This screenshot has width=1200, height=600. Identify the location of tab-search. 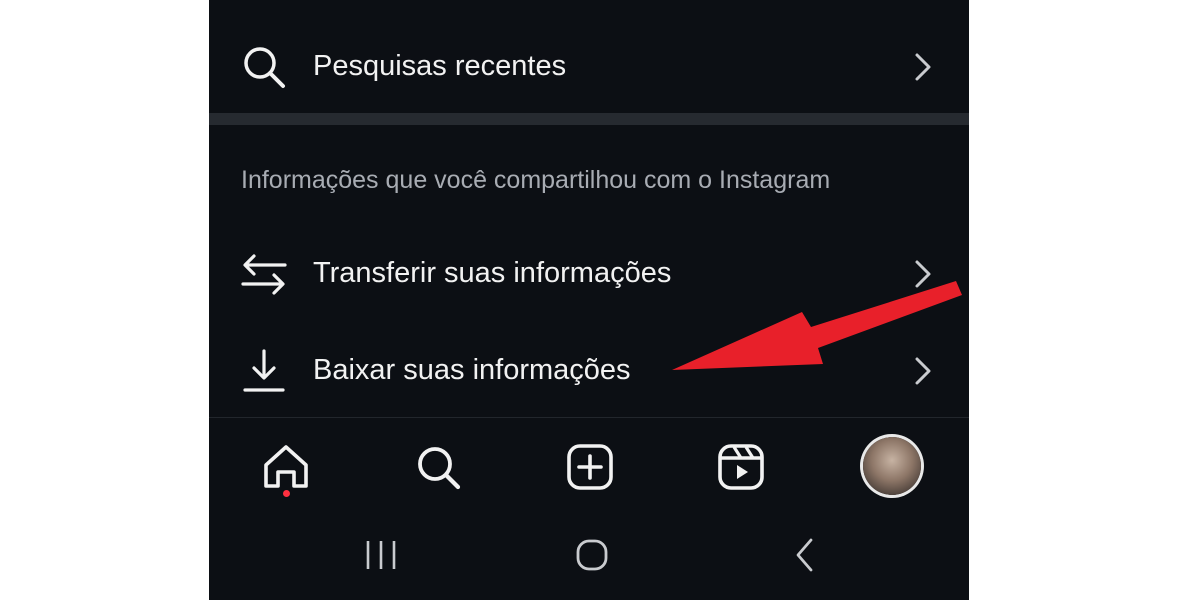
(438, 467).